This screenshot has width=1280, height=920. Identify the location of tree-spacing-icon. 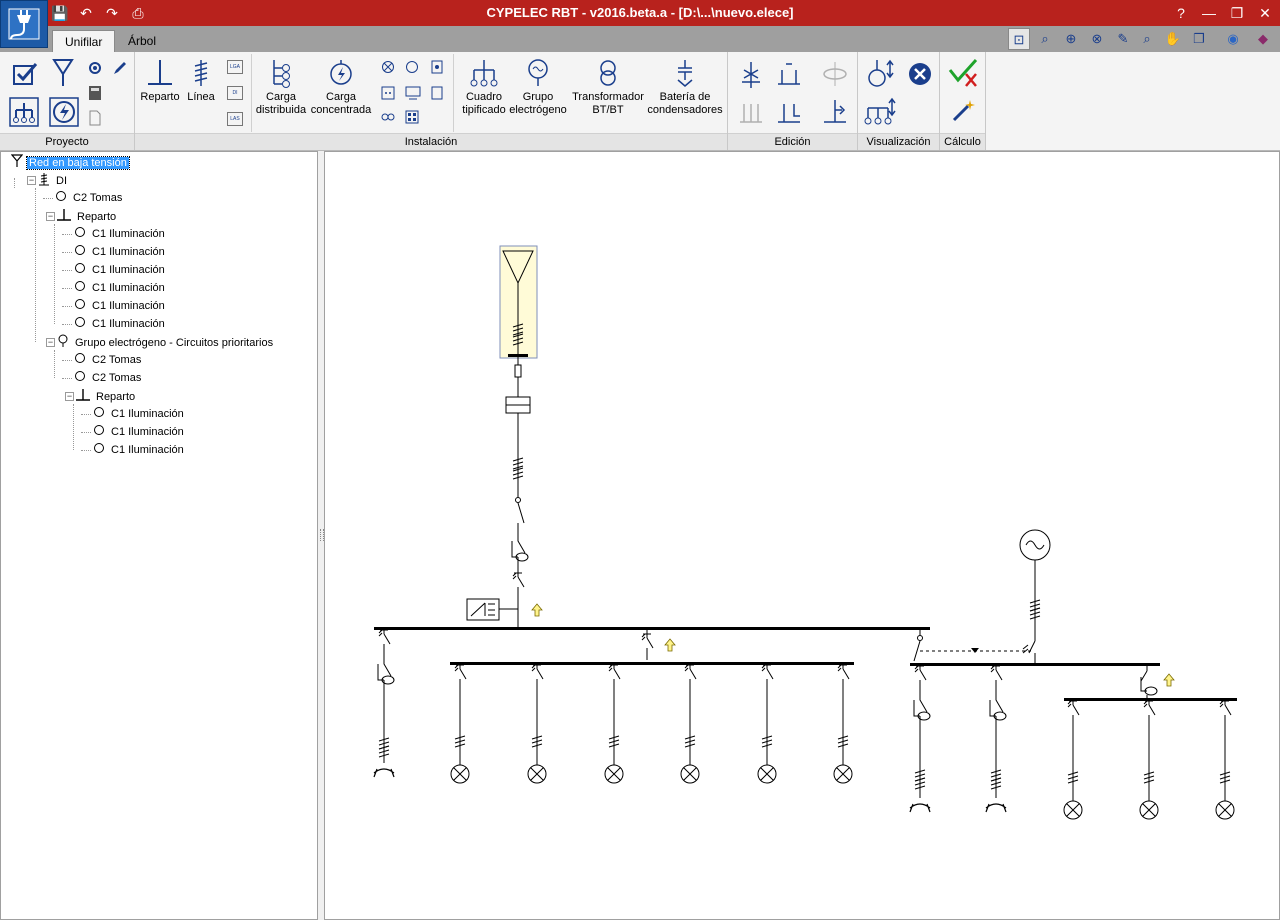
(881, 112).